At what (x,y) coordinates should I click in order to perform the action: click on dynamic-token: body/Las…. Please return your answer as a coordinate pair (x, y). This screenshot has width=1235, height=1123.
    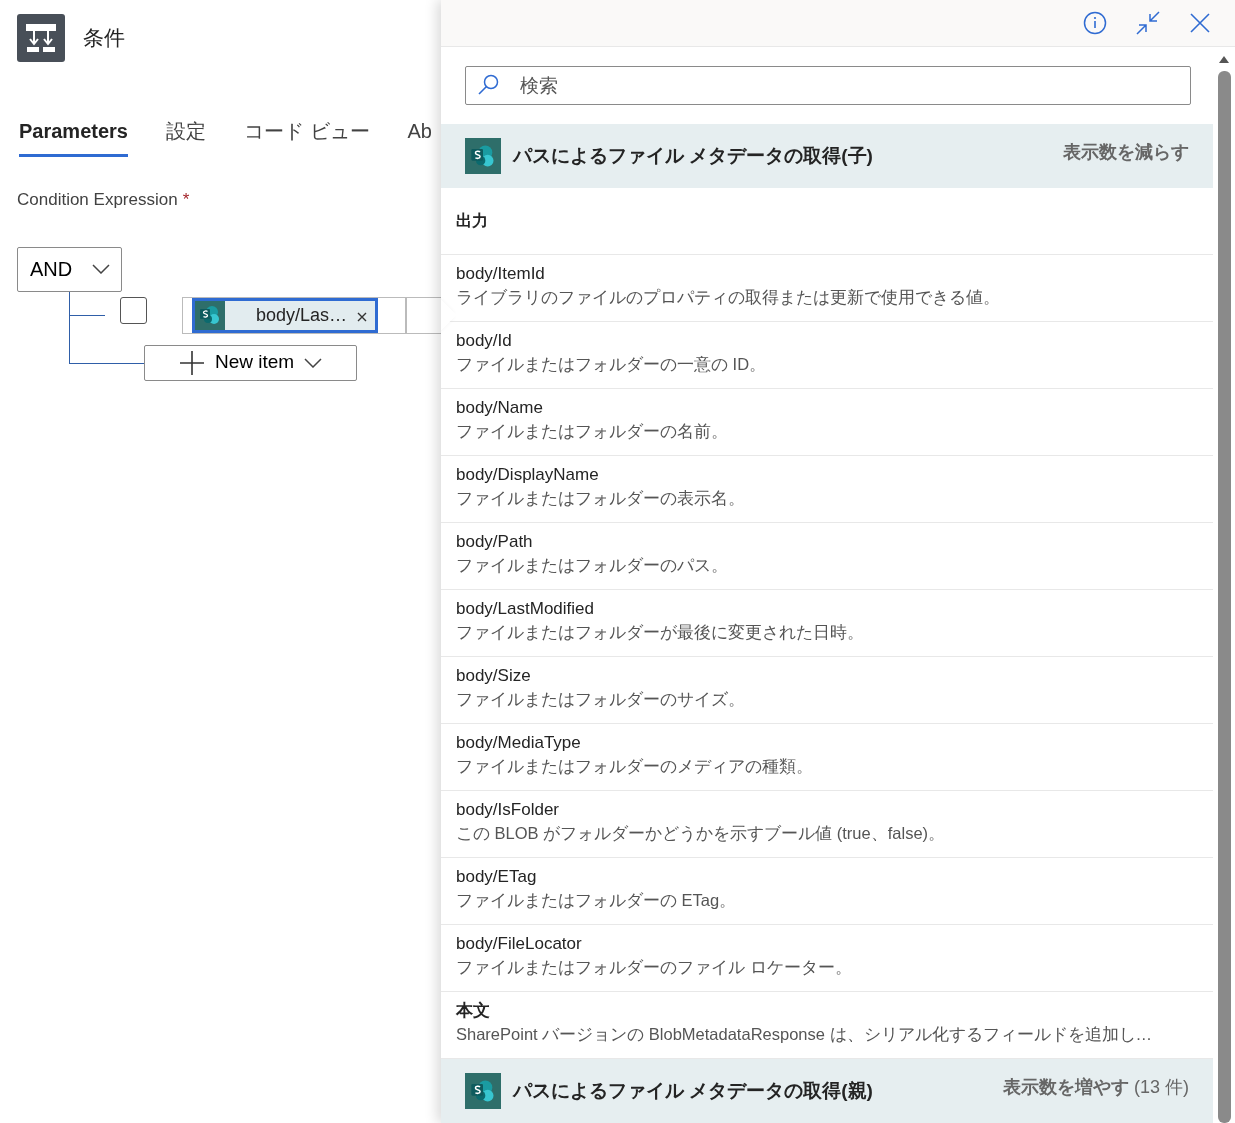
    Looking at the image, I should click on (285, 315).